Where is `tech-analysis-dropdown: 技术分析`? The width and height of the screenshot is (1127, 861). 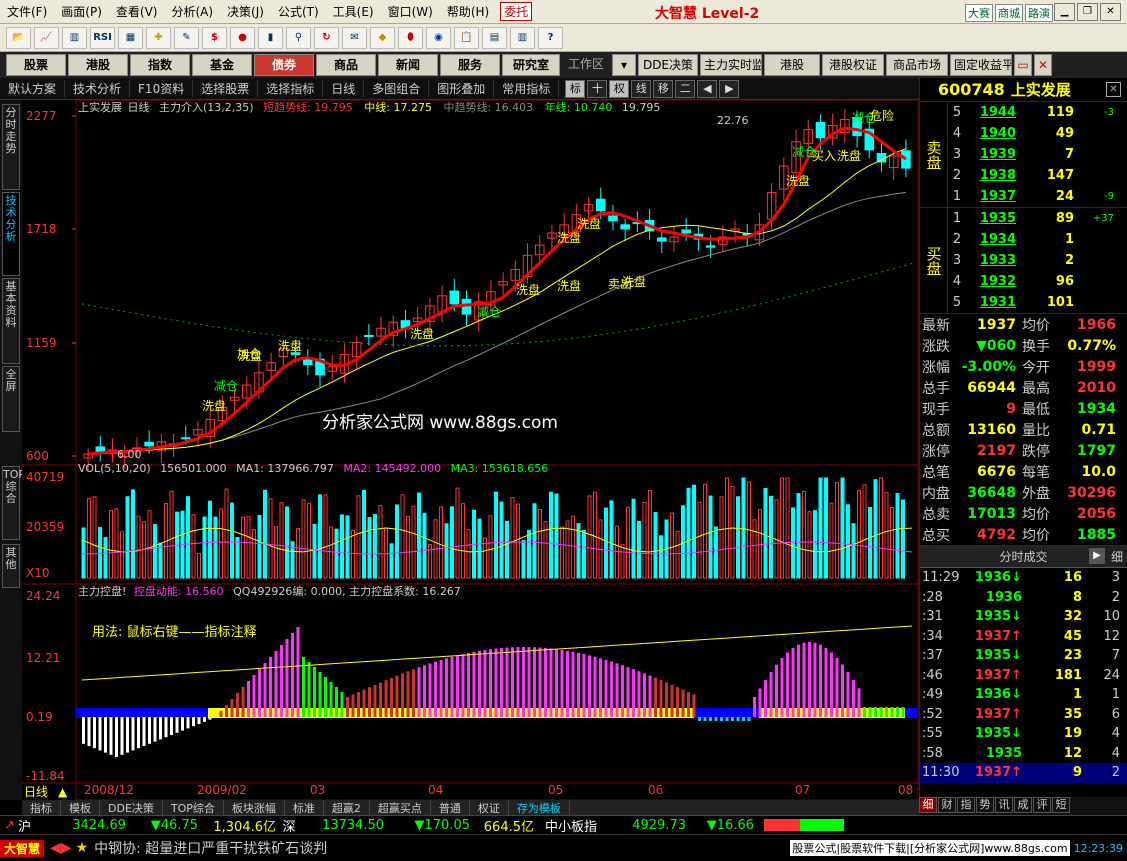
tech-analysis-dropdown: 技术分析 is located at coordinates (98, 88).